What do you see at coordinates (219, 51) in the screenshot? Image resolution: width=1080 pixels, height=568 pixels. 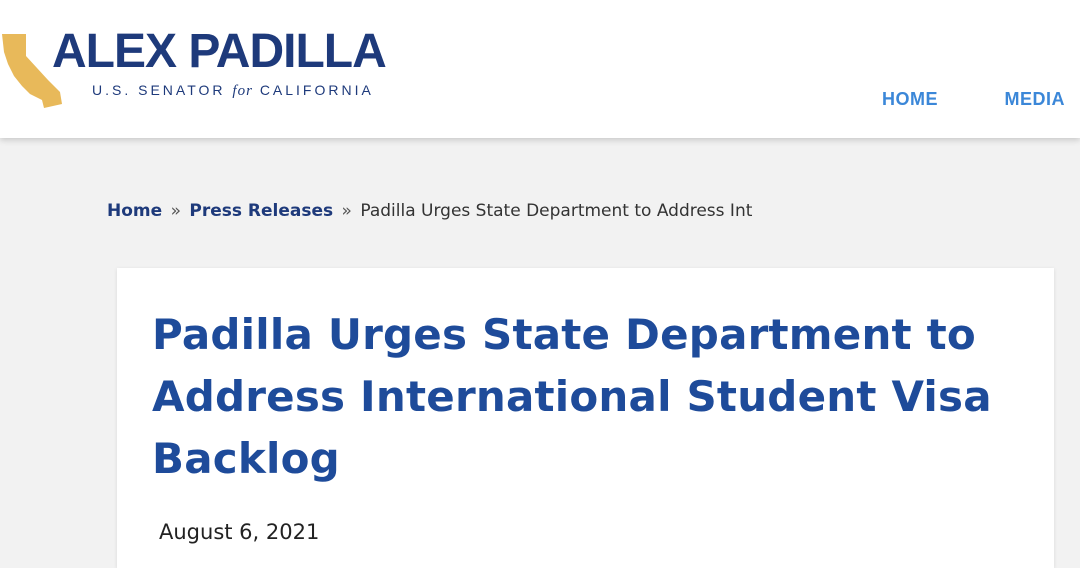 I see `logo-name: ALEX PADILLA` at bounding box center [219, 51].